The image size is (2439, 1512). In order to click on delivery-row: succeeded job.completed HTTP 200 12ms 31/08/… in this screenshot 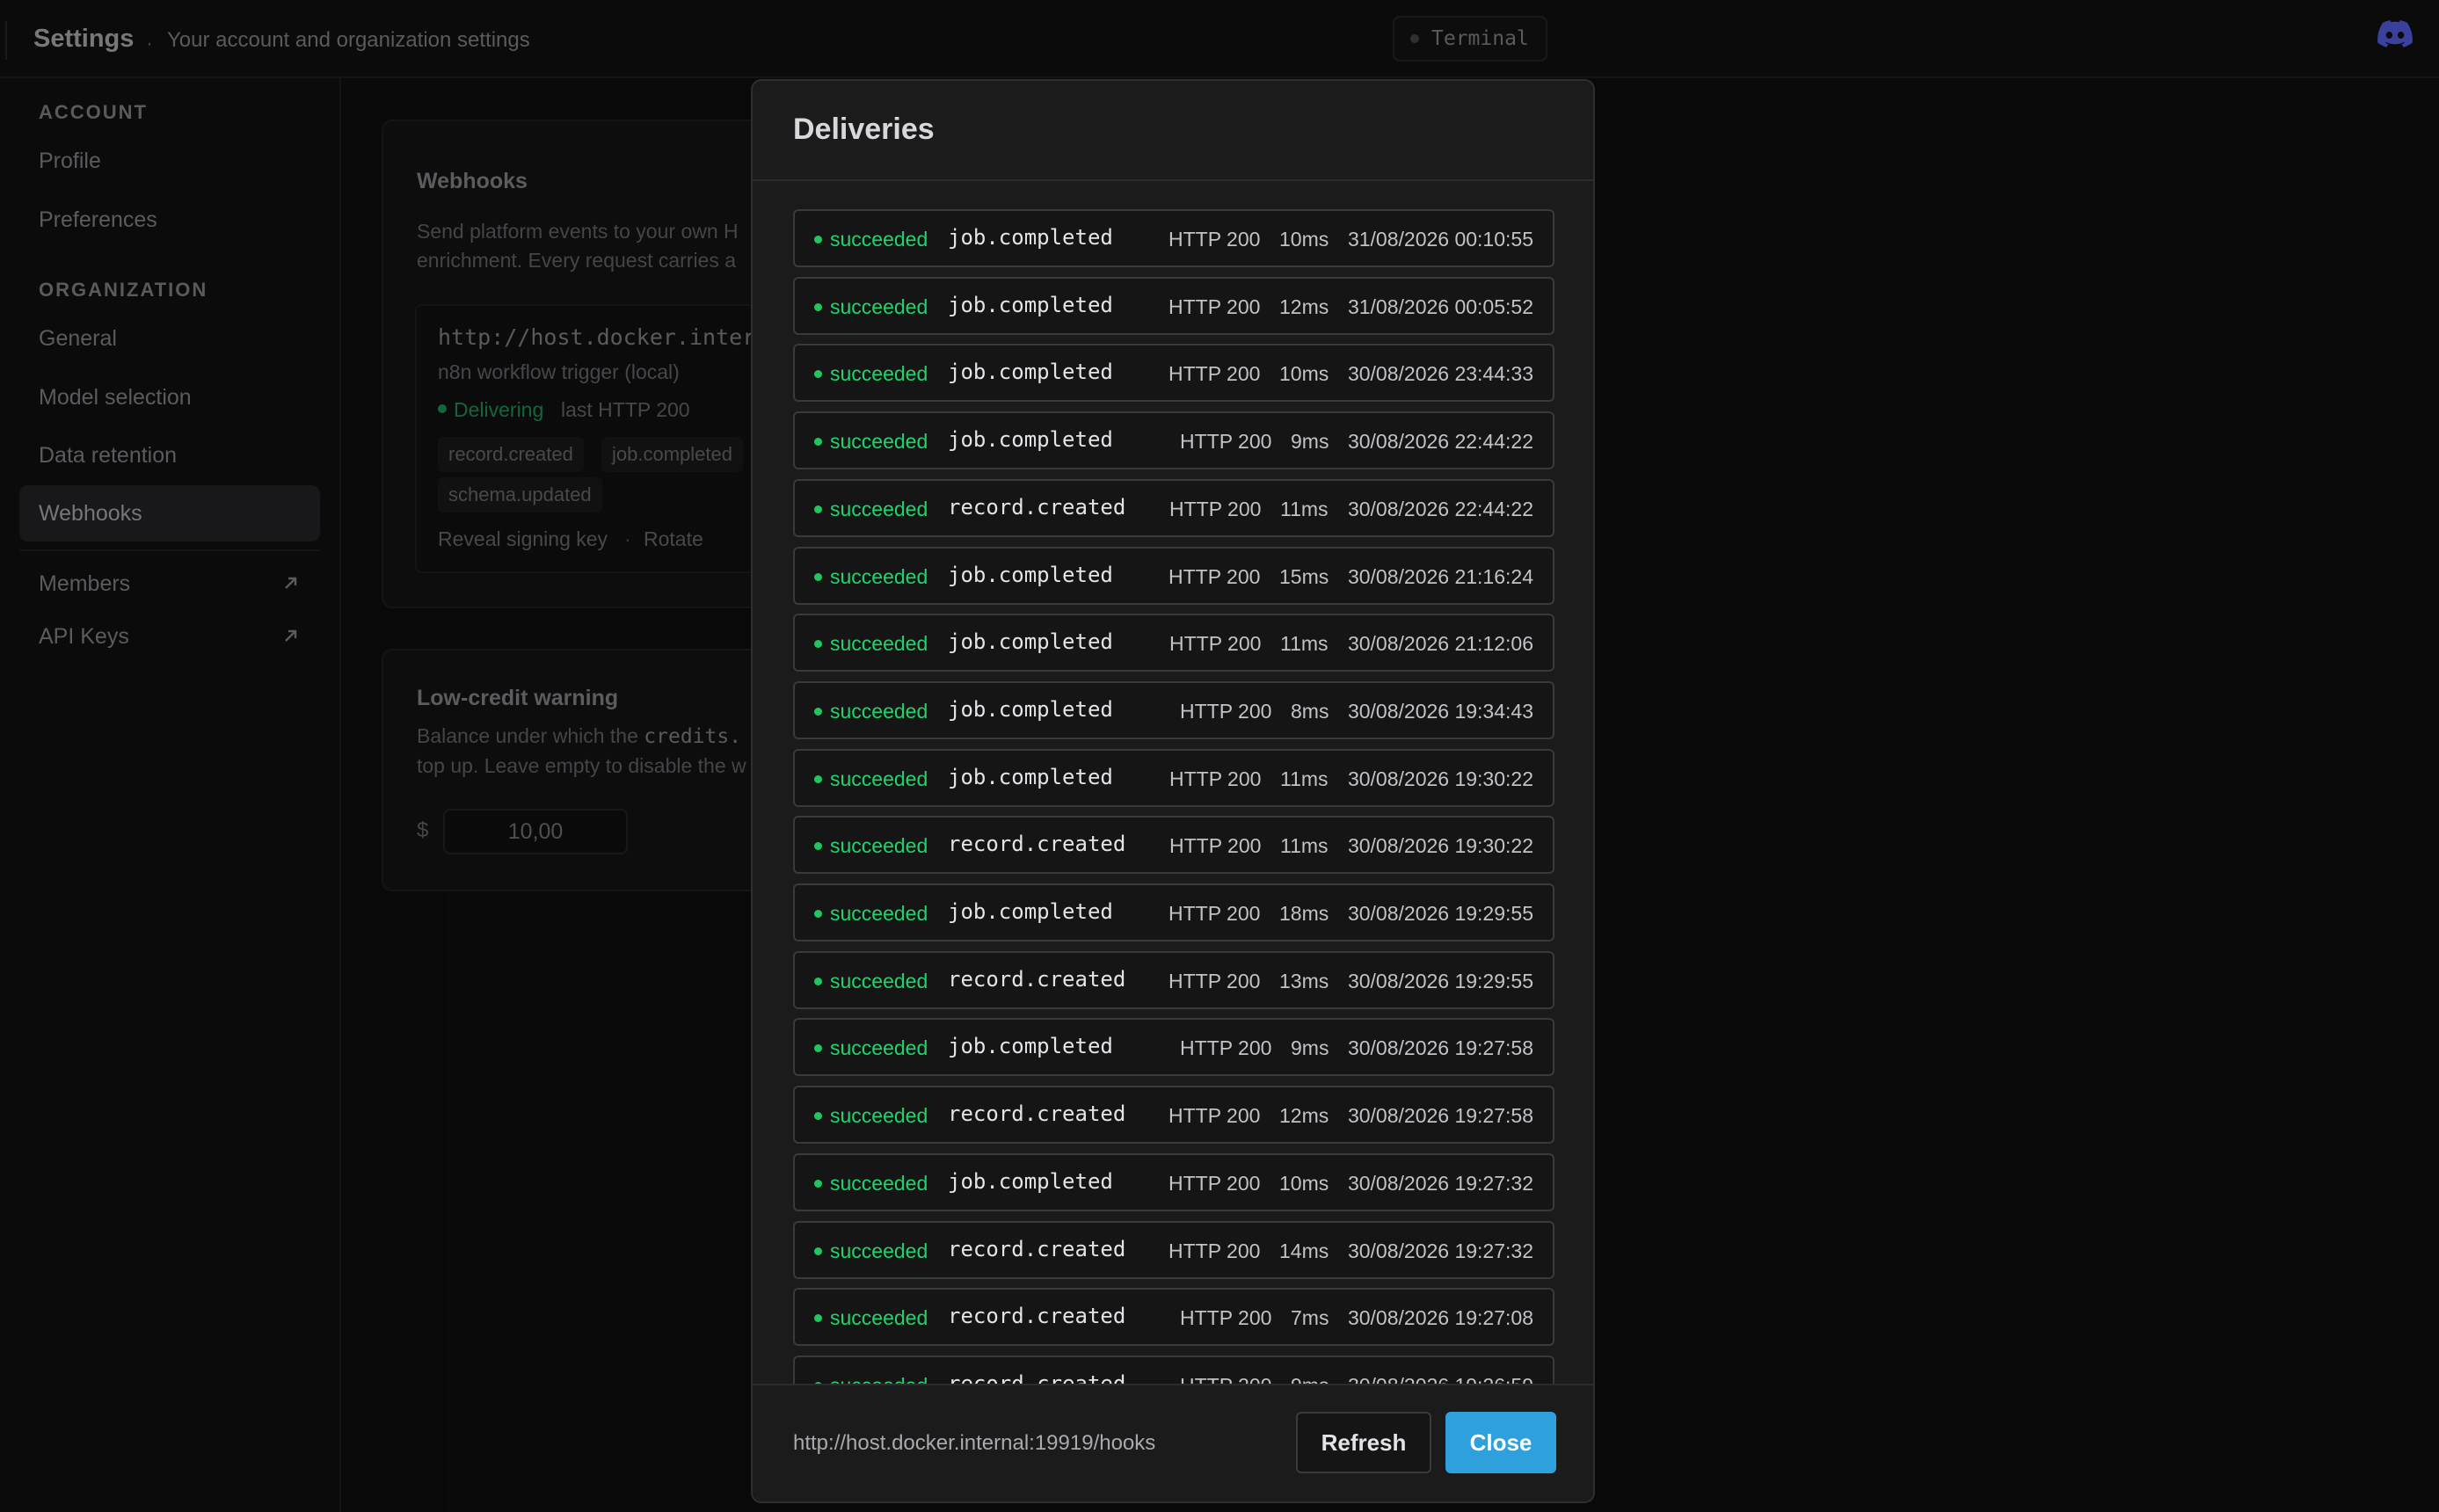, I will do `click(1173, 306)`.